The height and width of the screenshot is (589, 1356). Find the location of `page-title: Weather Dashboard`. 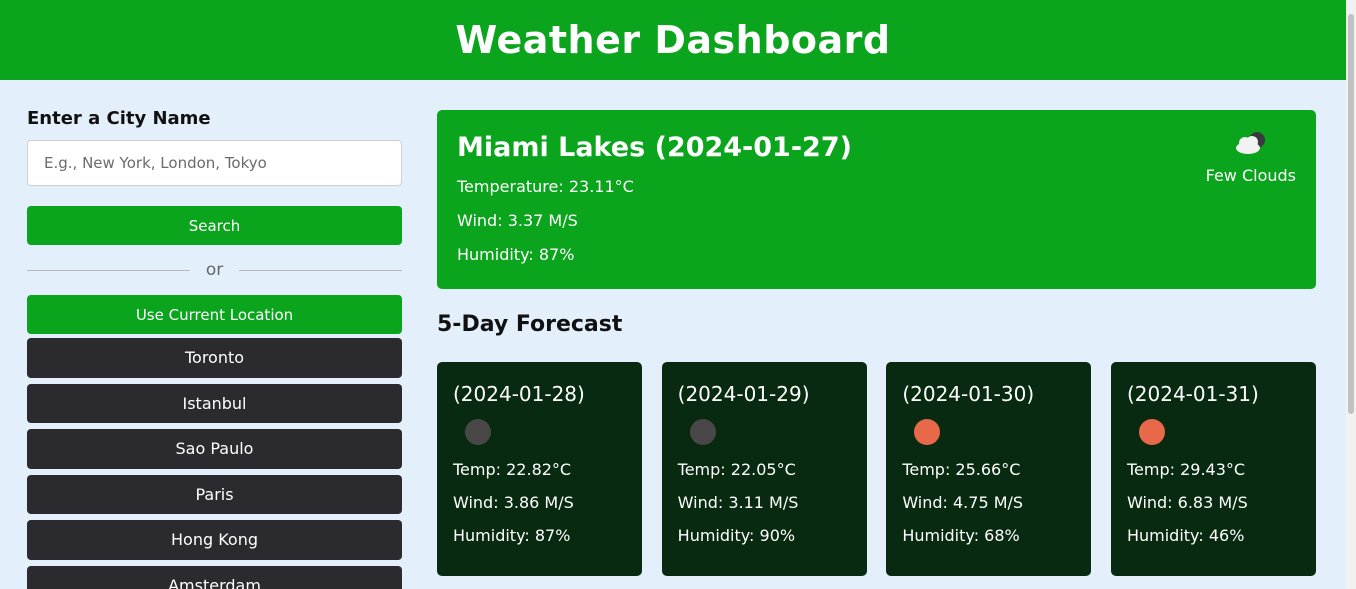

page-title: Weather Dashboard is located at coordinates (673, 40).